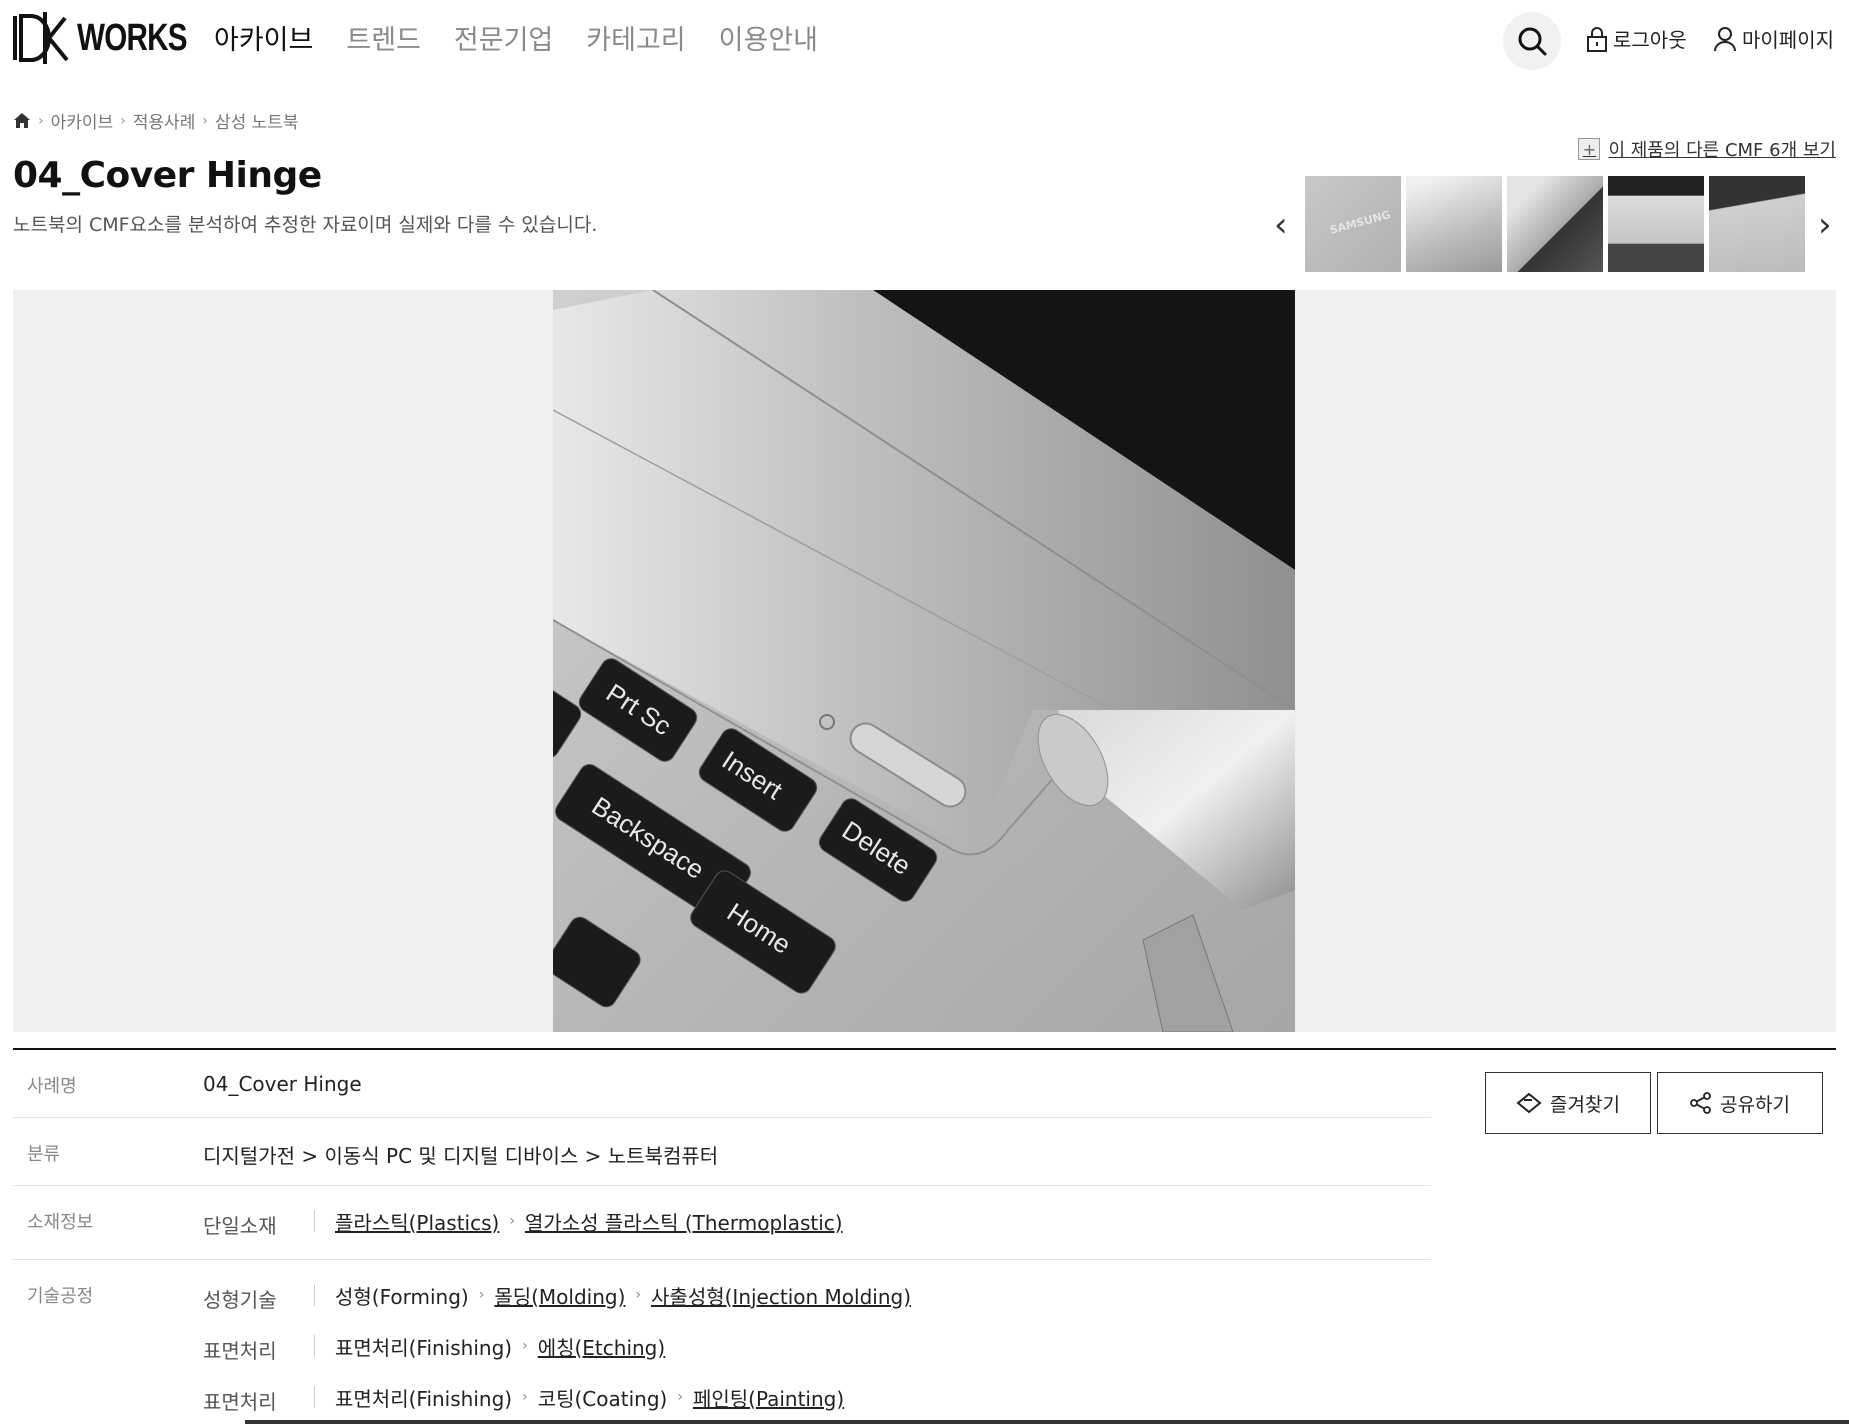 Image resolution: width=1849 pixels, height=1424 pixels. I want to click on search-button, so click(1532, 41).